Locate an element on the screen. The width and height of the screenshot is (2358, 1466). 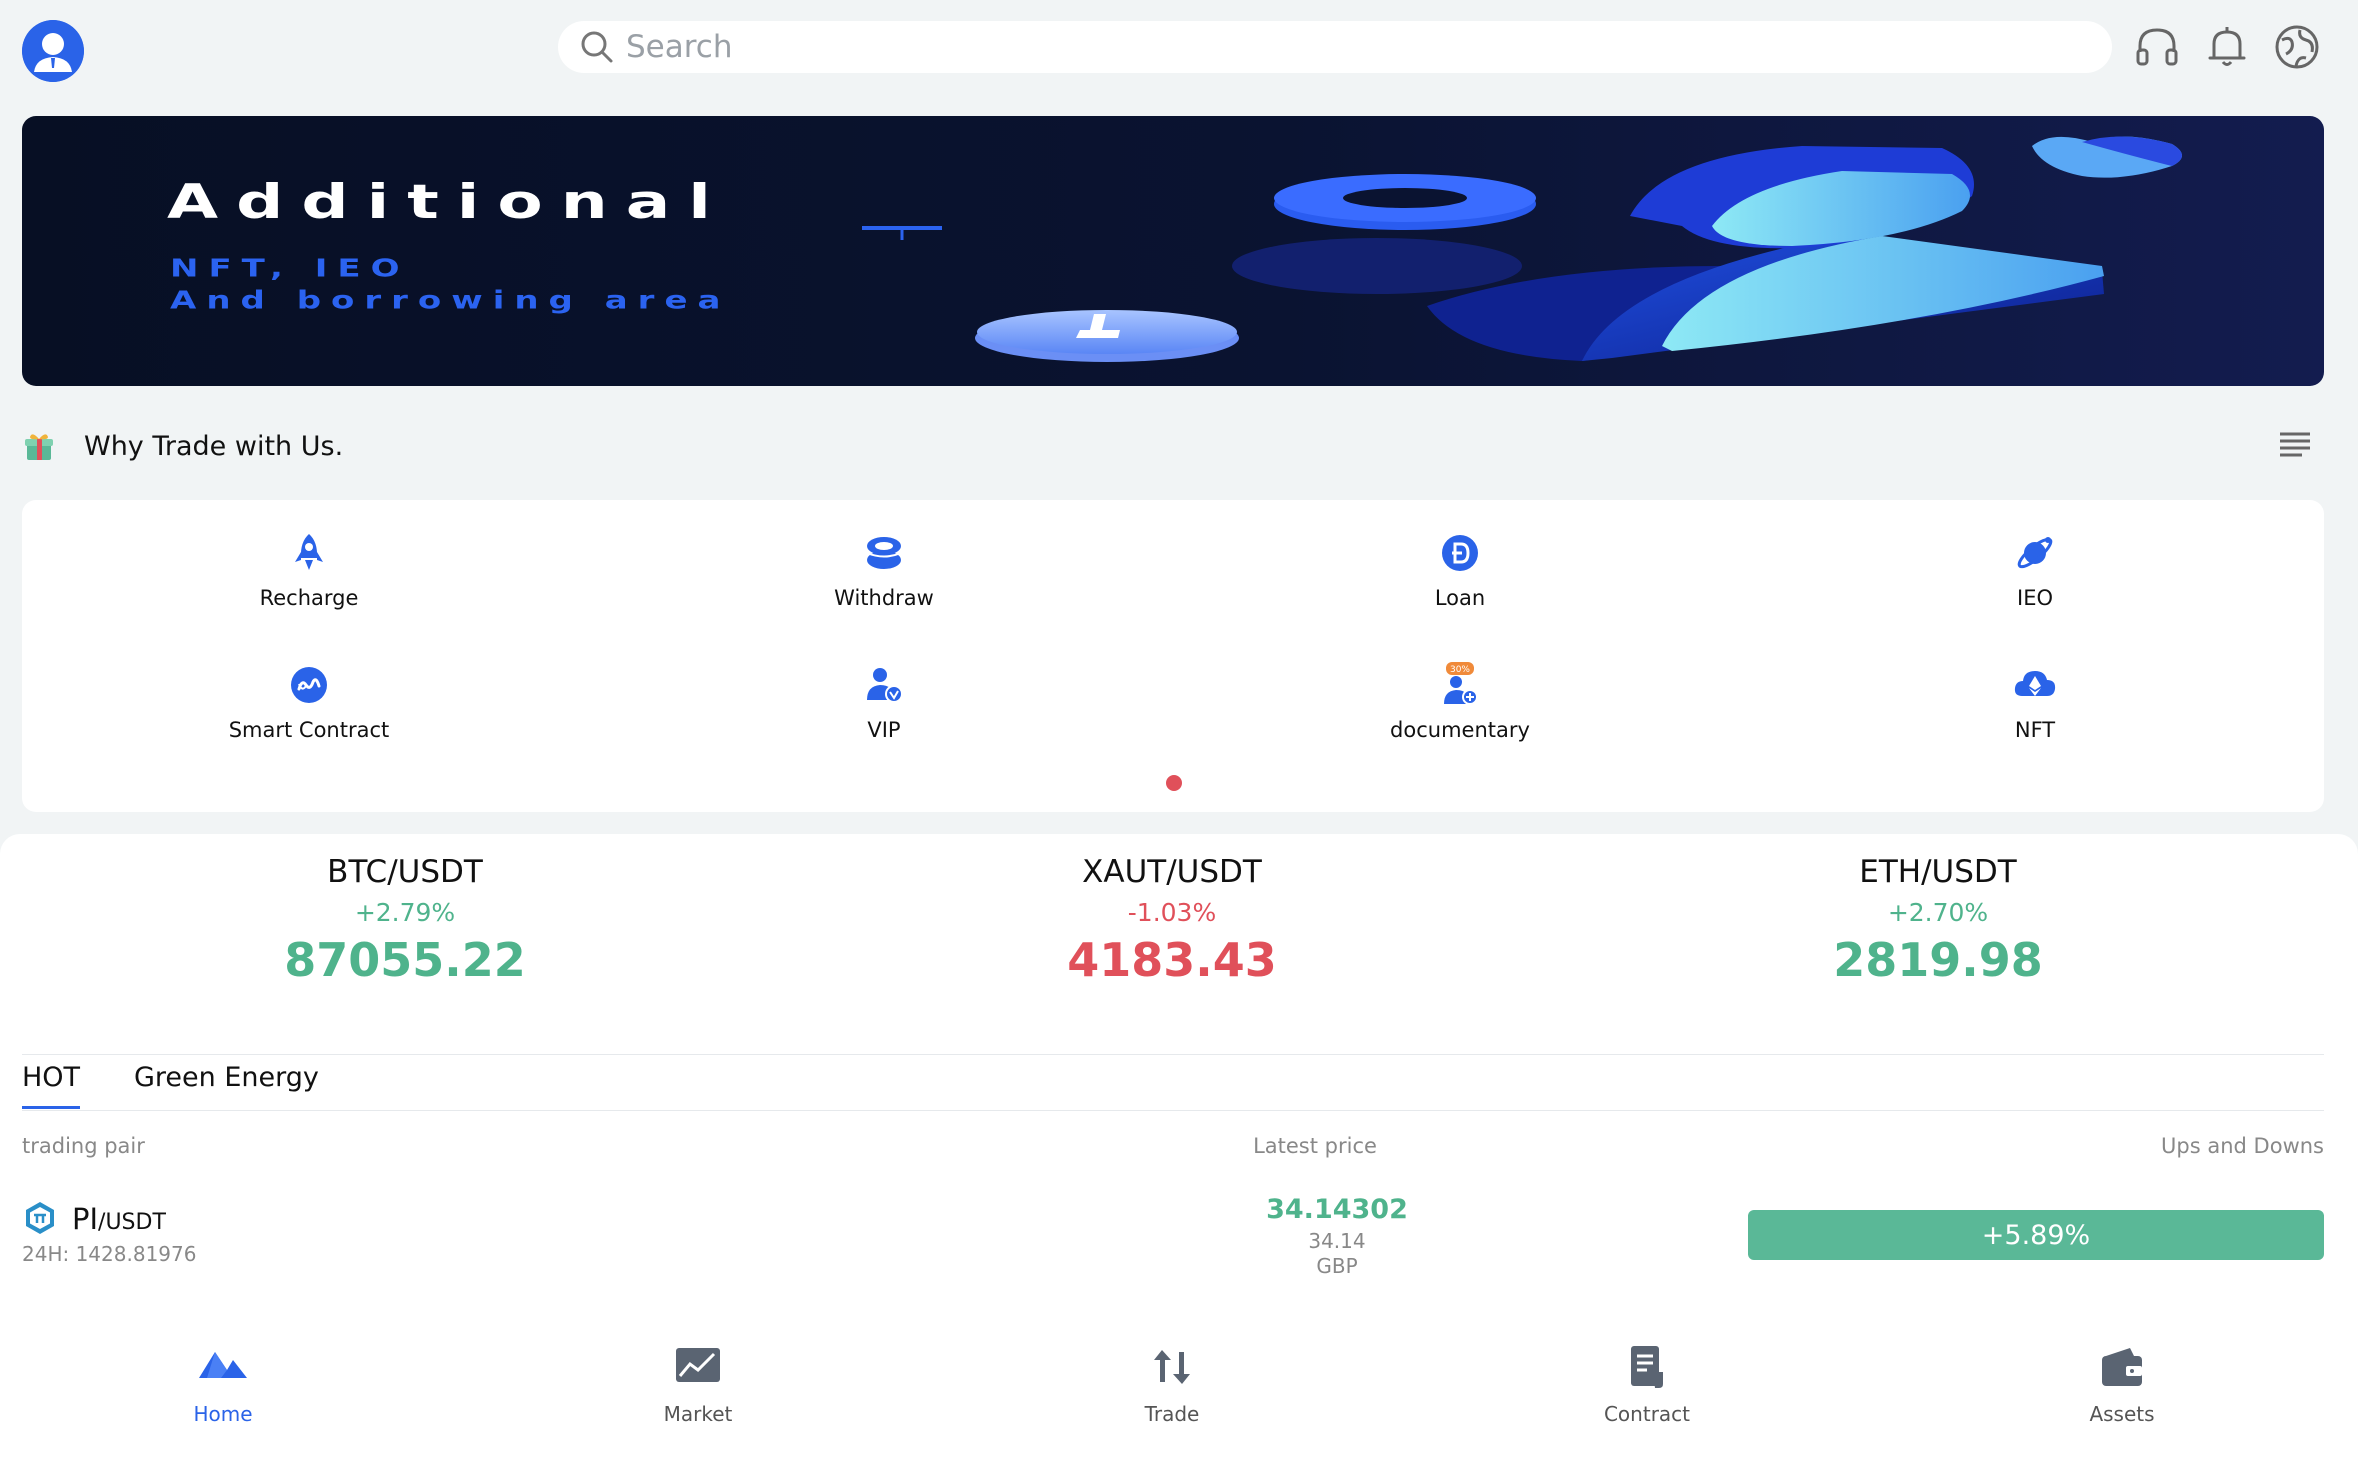
trade-arrows-icon is located at coordinates (1172, 1367).